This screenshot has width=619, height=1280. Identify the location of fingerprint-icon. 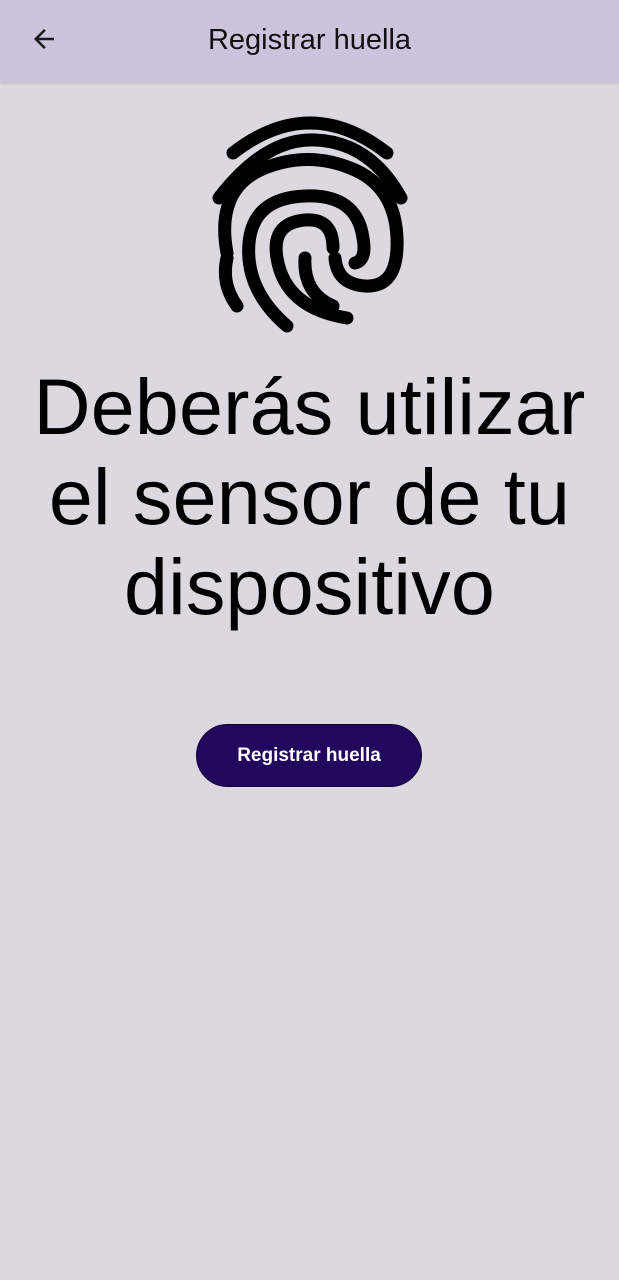
(310, 224).